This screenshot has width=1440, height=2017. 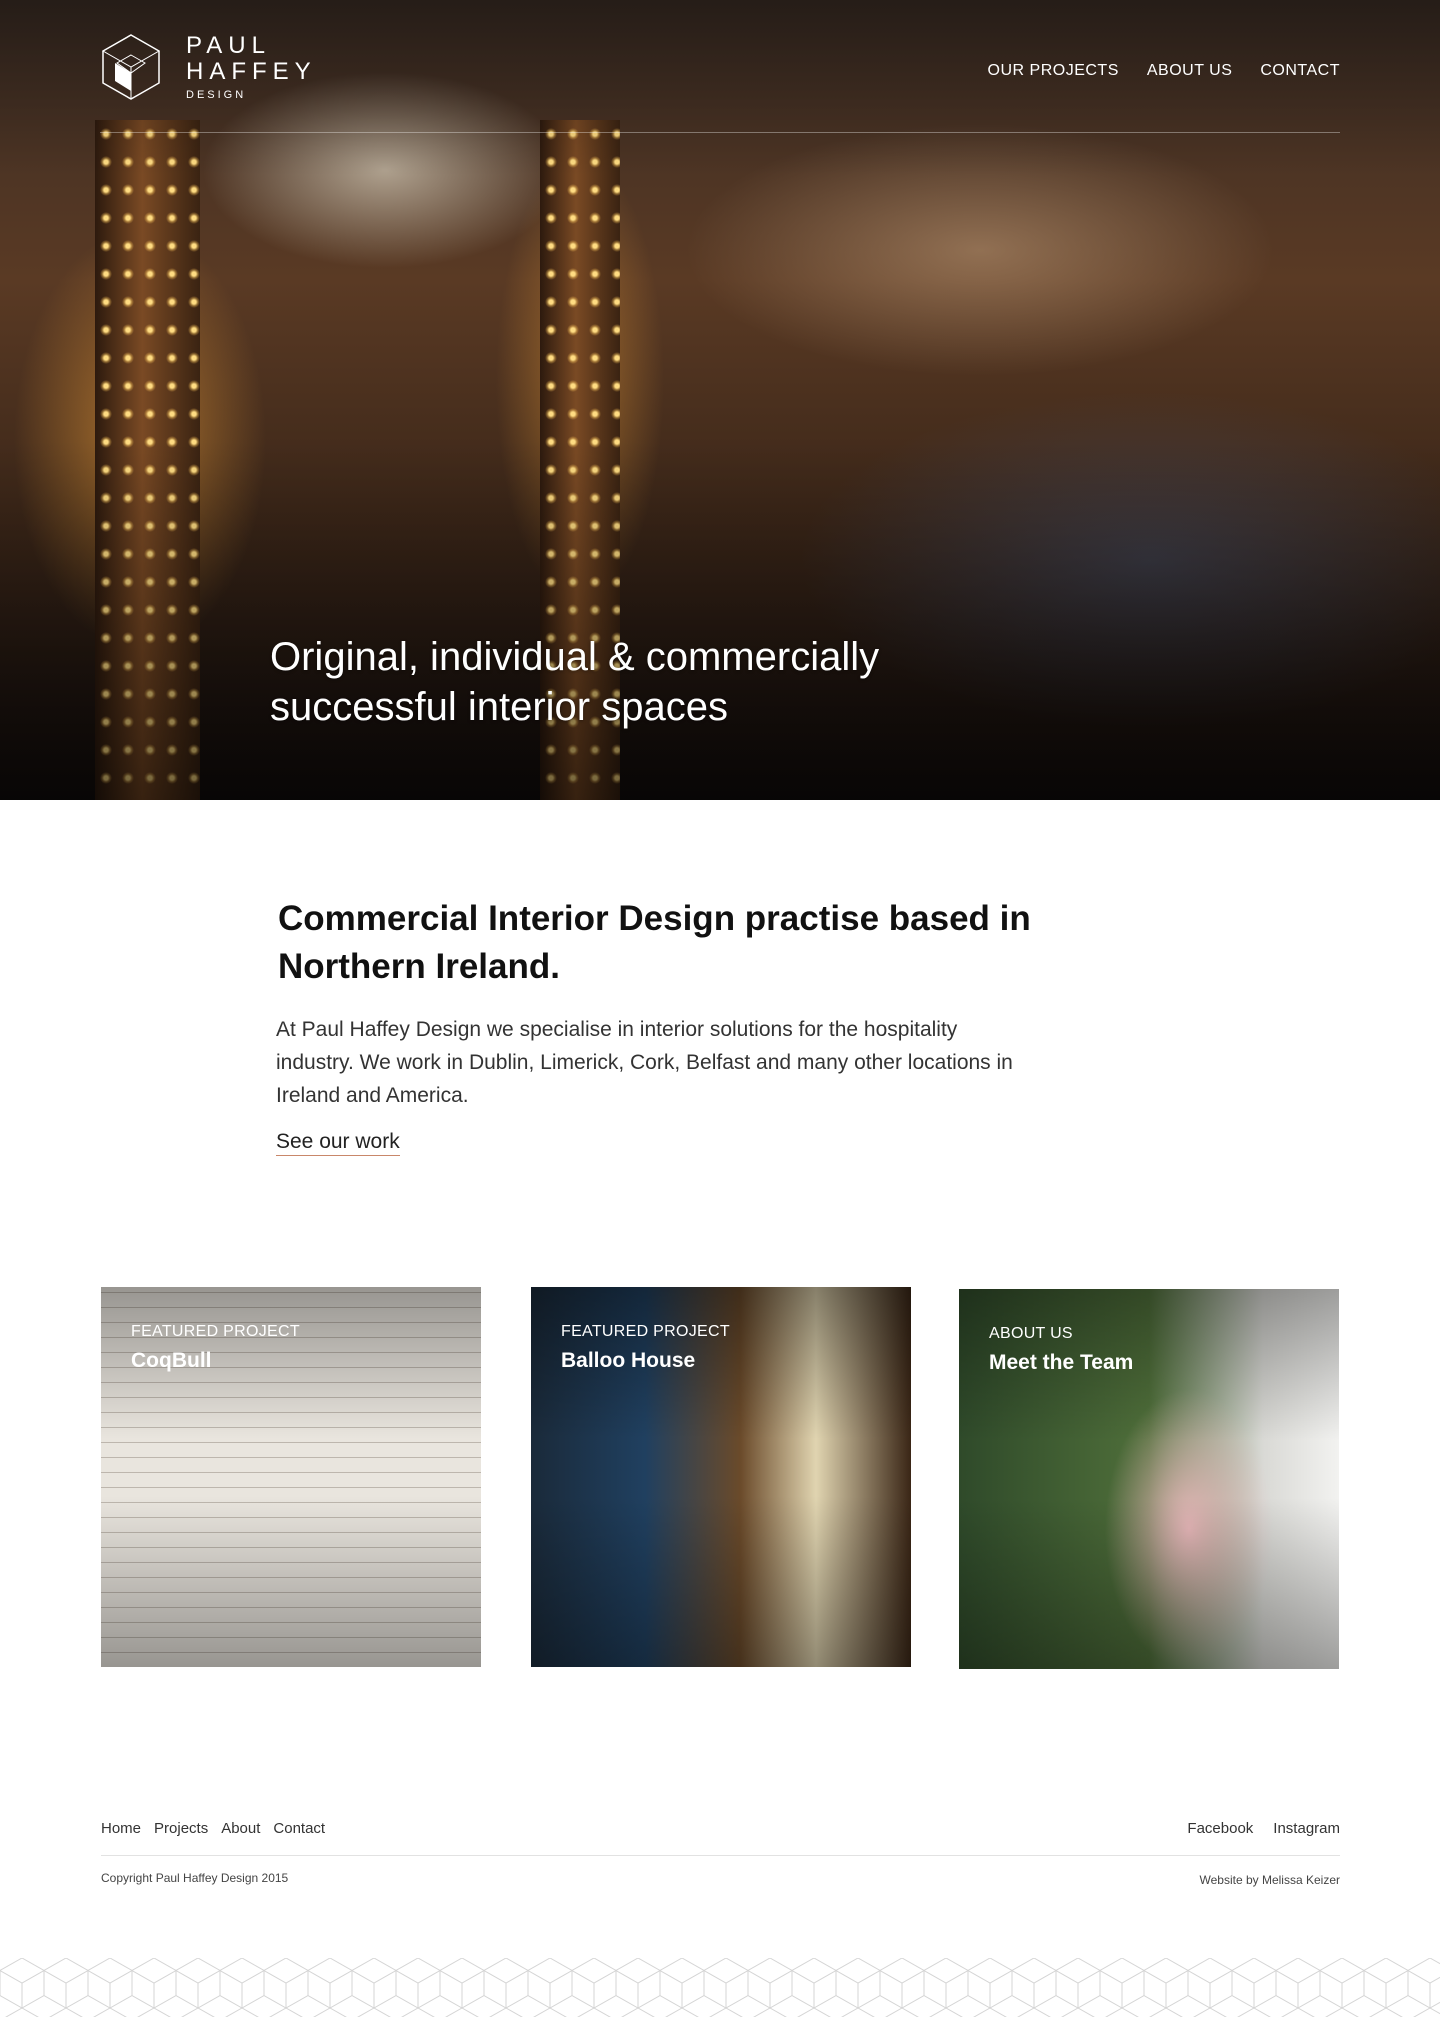 I want to click on card-eyebrow: ABOUT US, so click(x=1031, y=1333).